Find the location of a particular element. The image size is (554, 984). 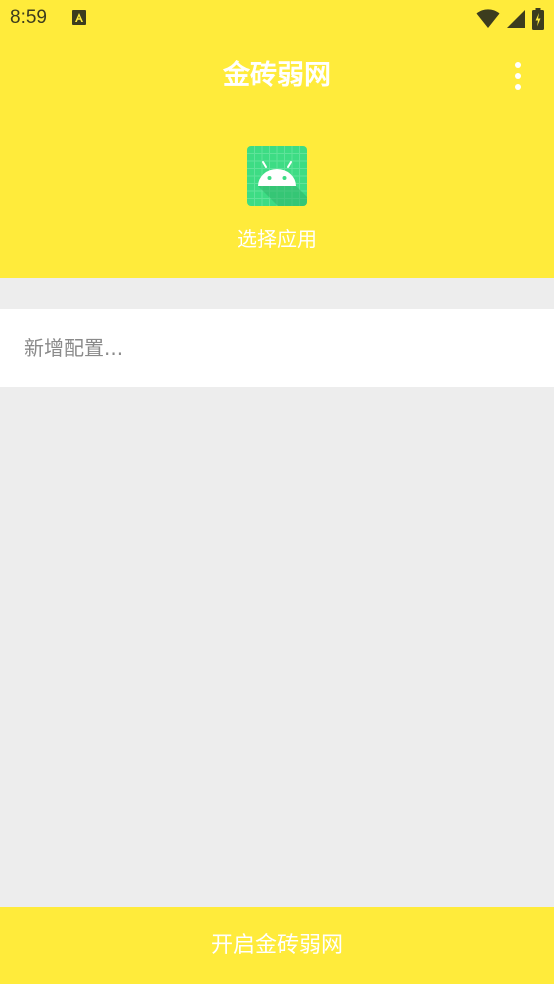

select-app-button: 选择应用 is located at coordinates (277, 201).